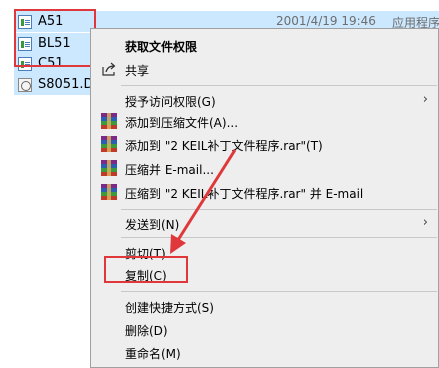  I want to click on menu-item-label: 删除(D), so click(146, 331).